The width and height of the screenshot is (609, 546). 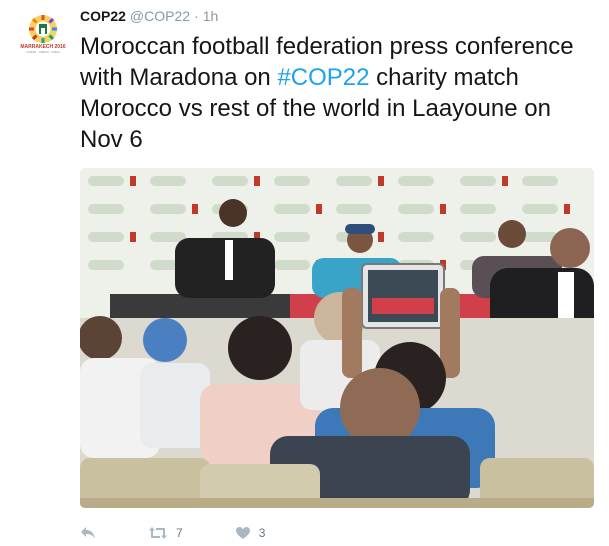 What do you see at coordinates (43, 29) in the screenshot?
I see `cop22-logo-icon` at bounding box center [43, 29].